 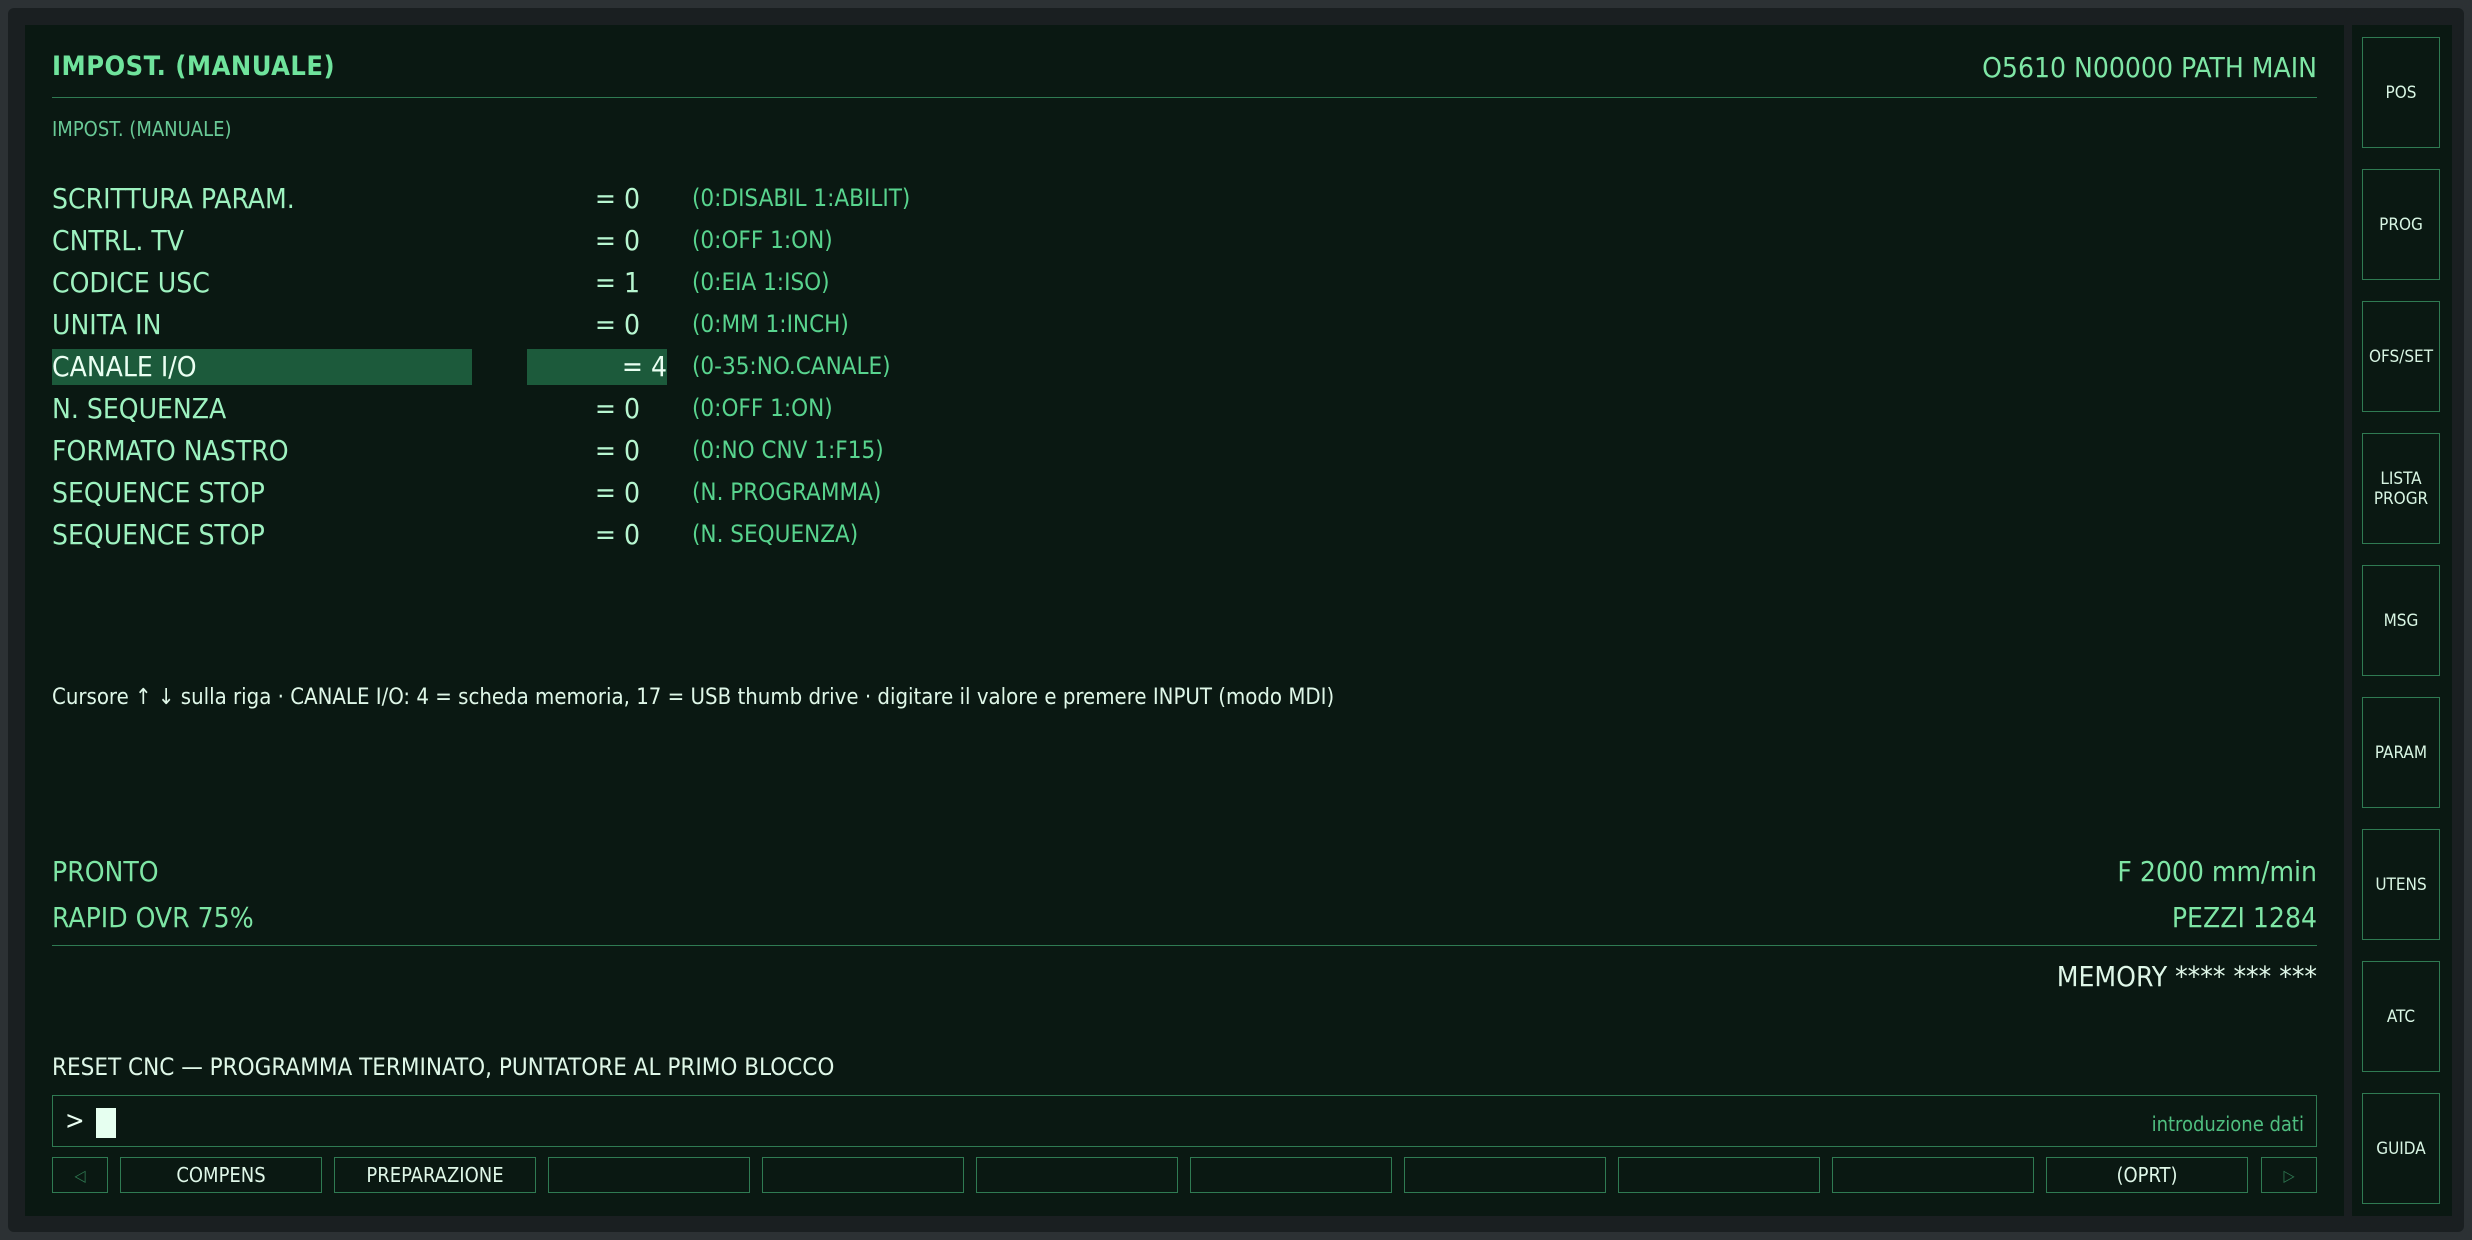 I want to click on param-row: N. SEQUENZA = 0 (0:OFF 1:ON), so click(x=652, y=409).